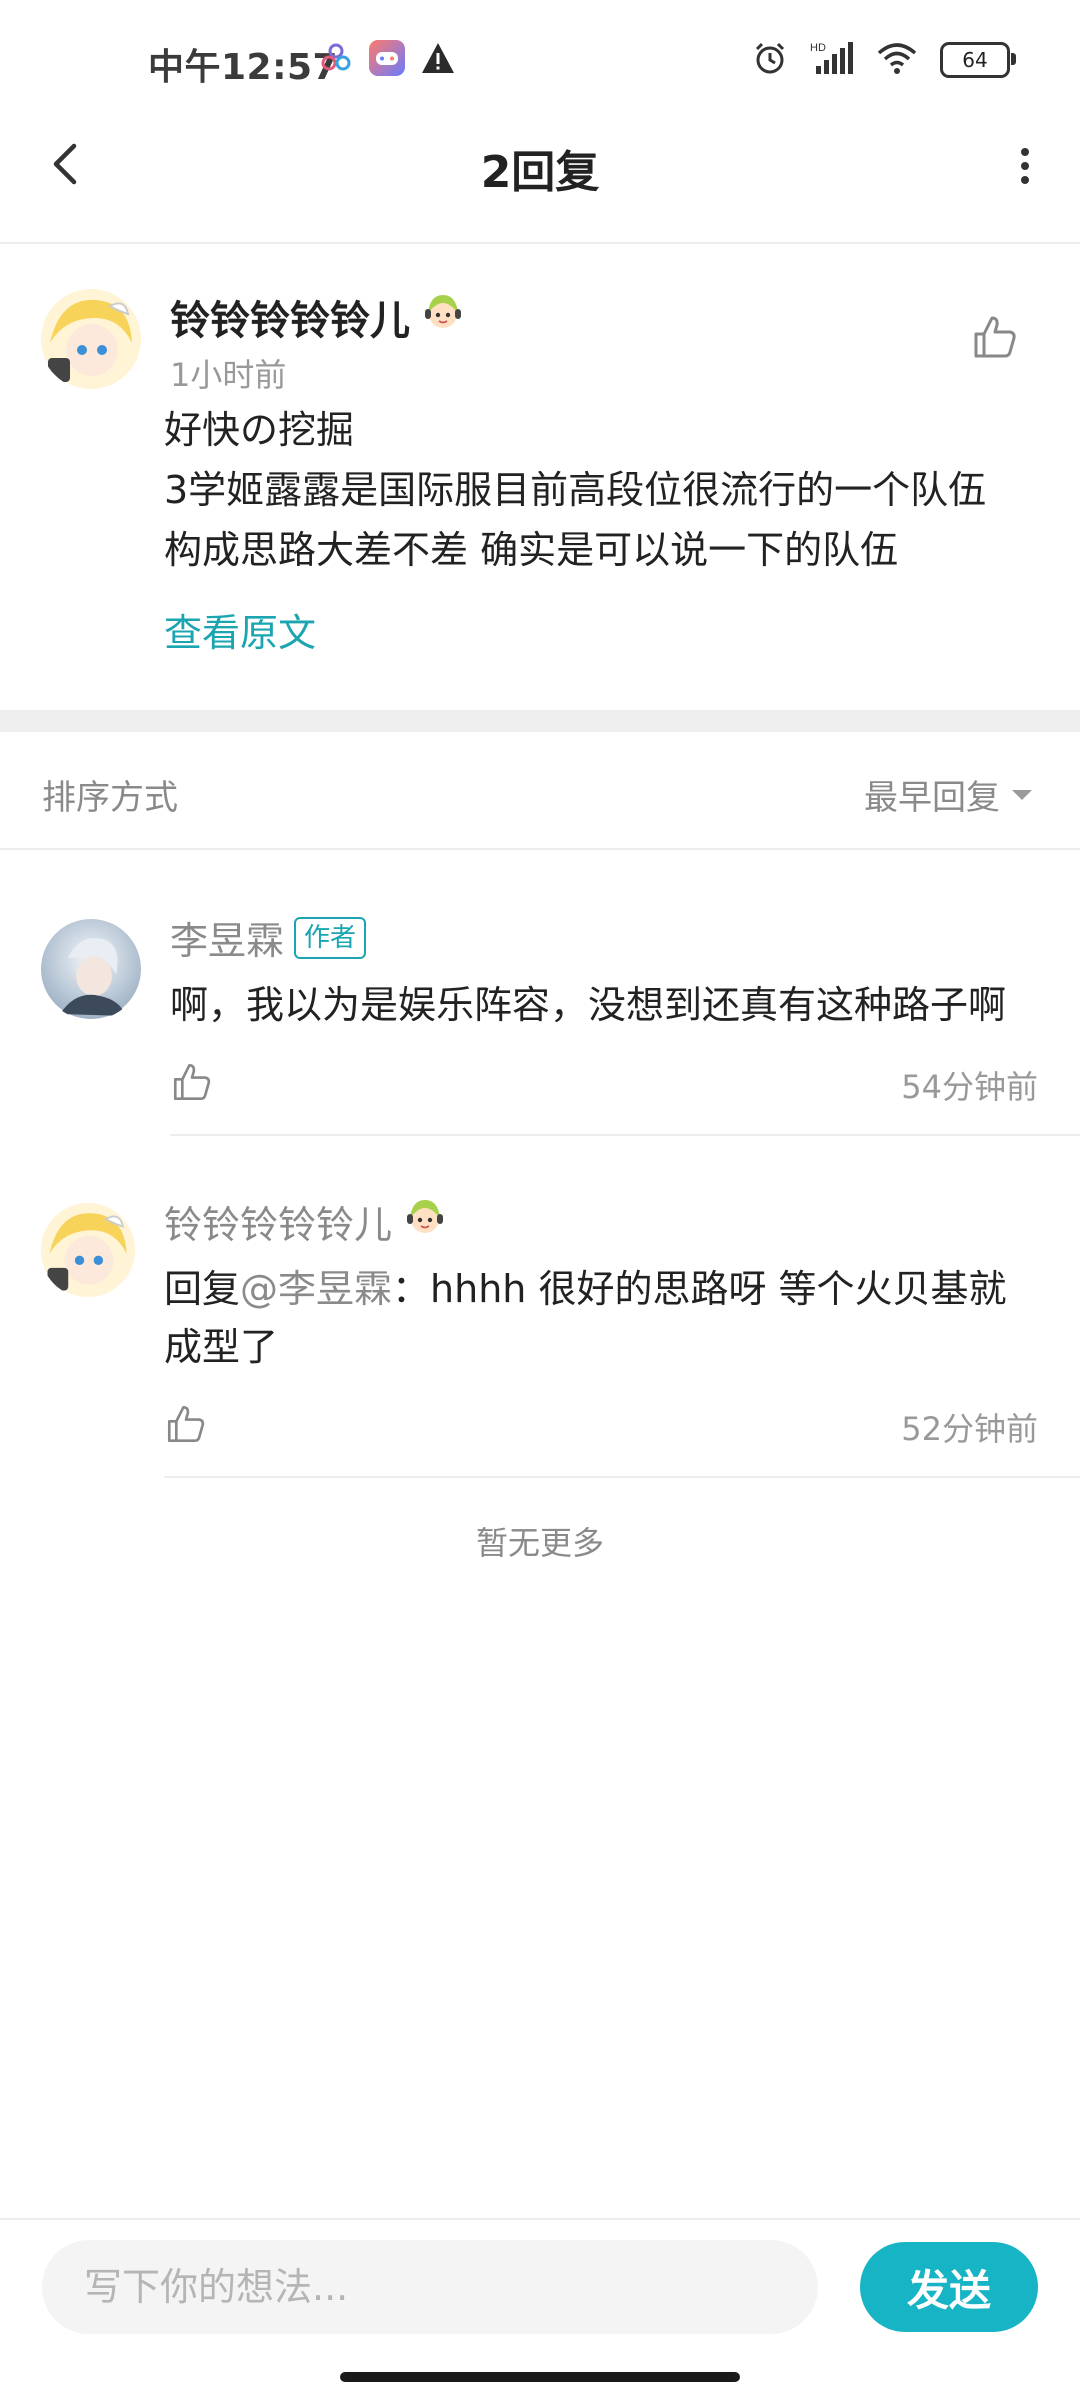 The width and height of the screenshot is (1080, 2400). Describe the element at coordinates (278, 1225) in the screenshot. I see `reply-author-name: 铃铃铃铃铃儿` at that location.